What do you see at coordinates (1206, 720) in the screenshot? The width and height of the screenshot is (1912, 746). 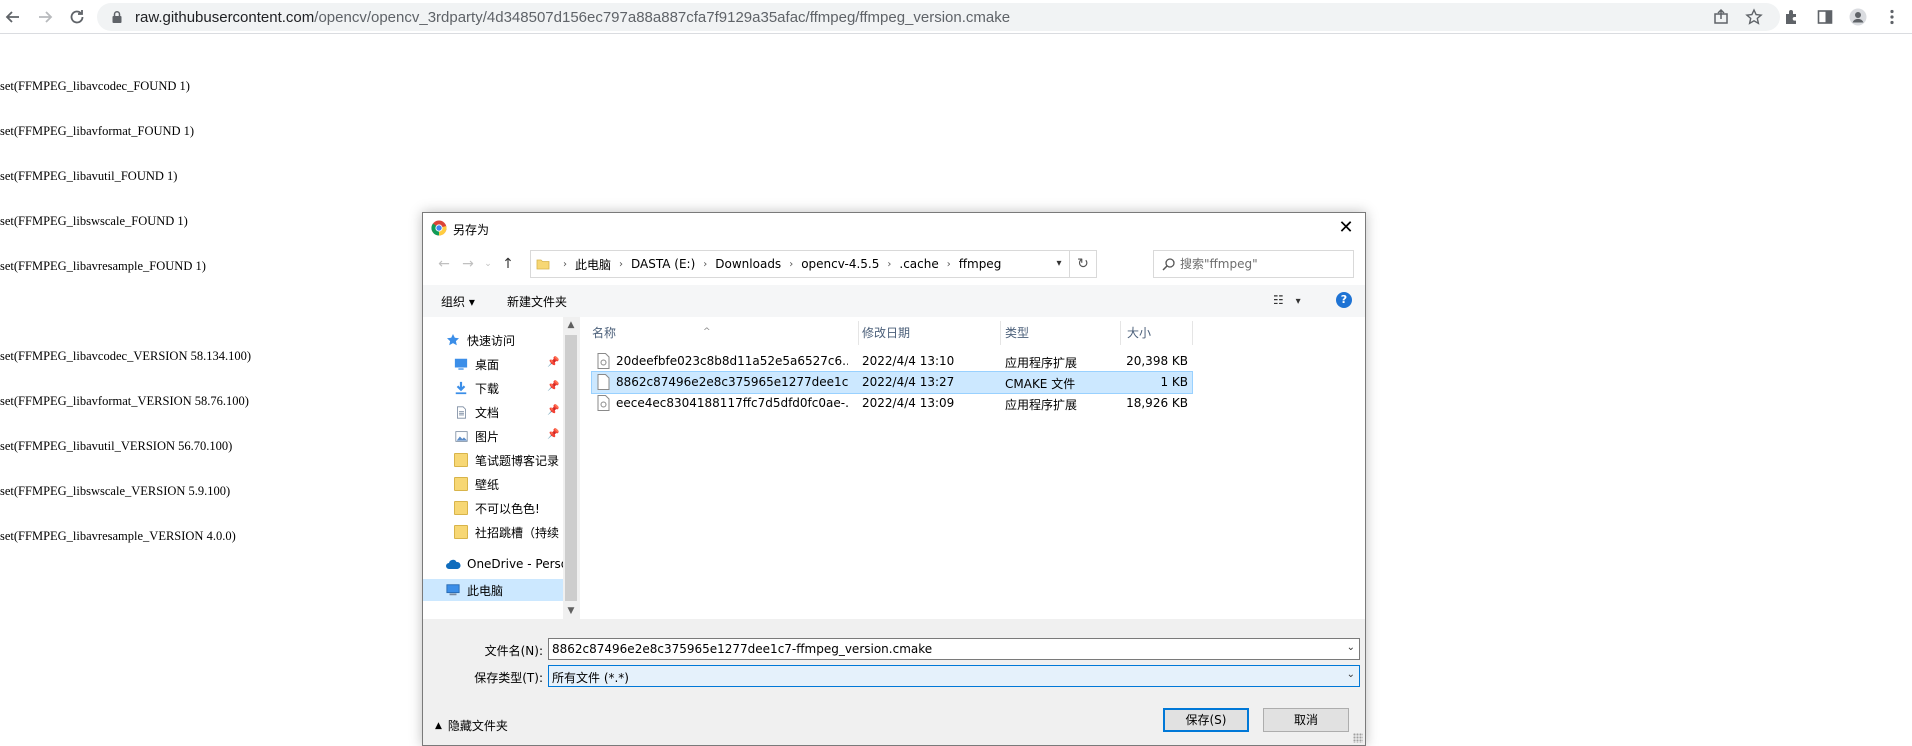 I see `save-button: 保存(S)` at bounding box center [1206, 720].